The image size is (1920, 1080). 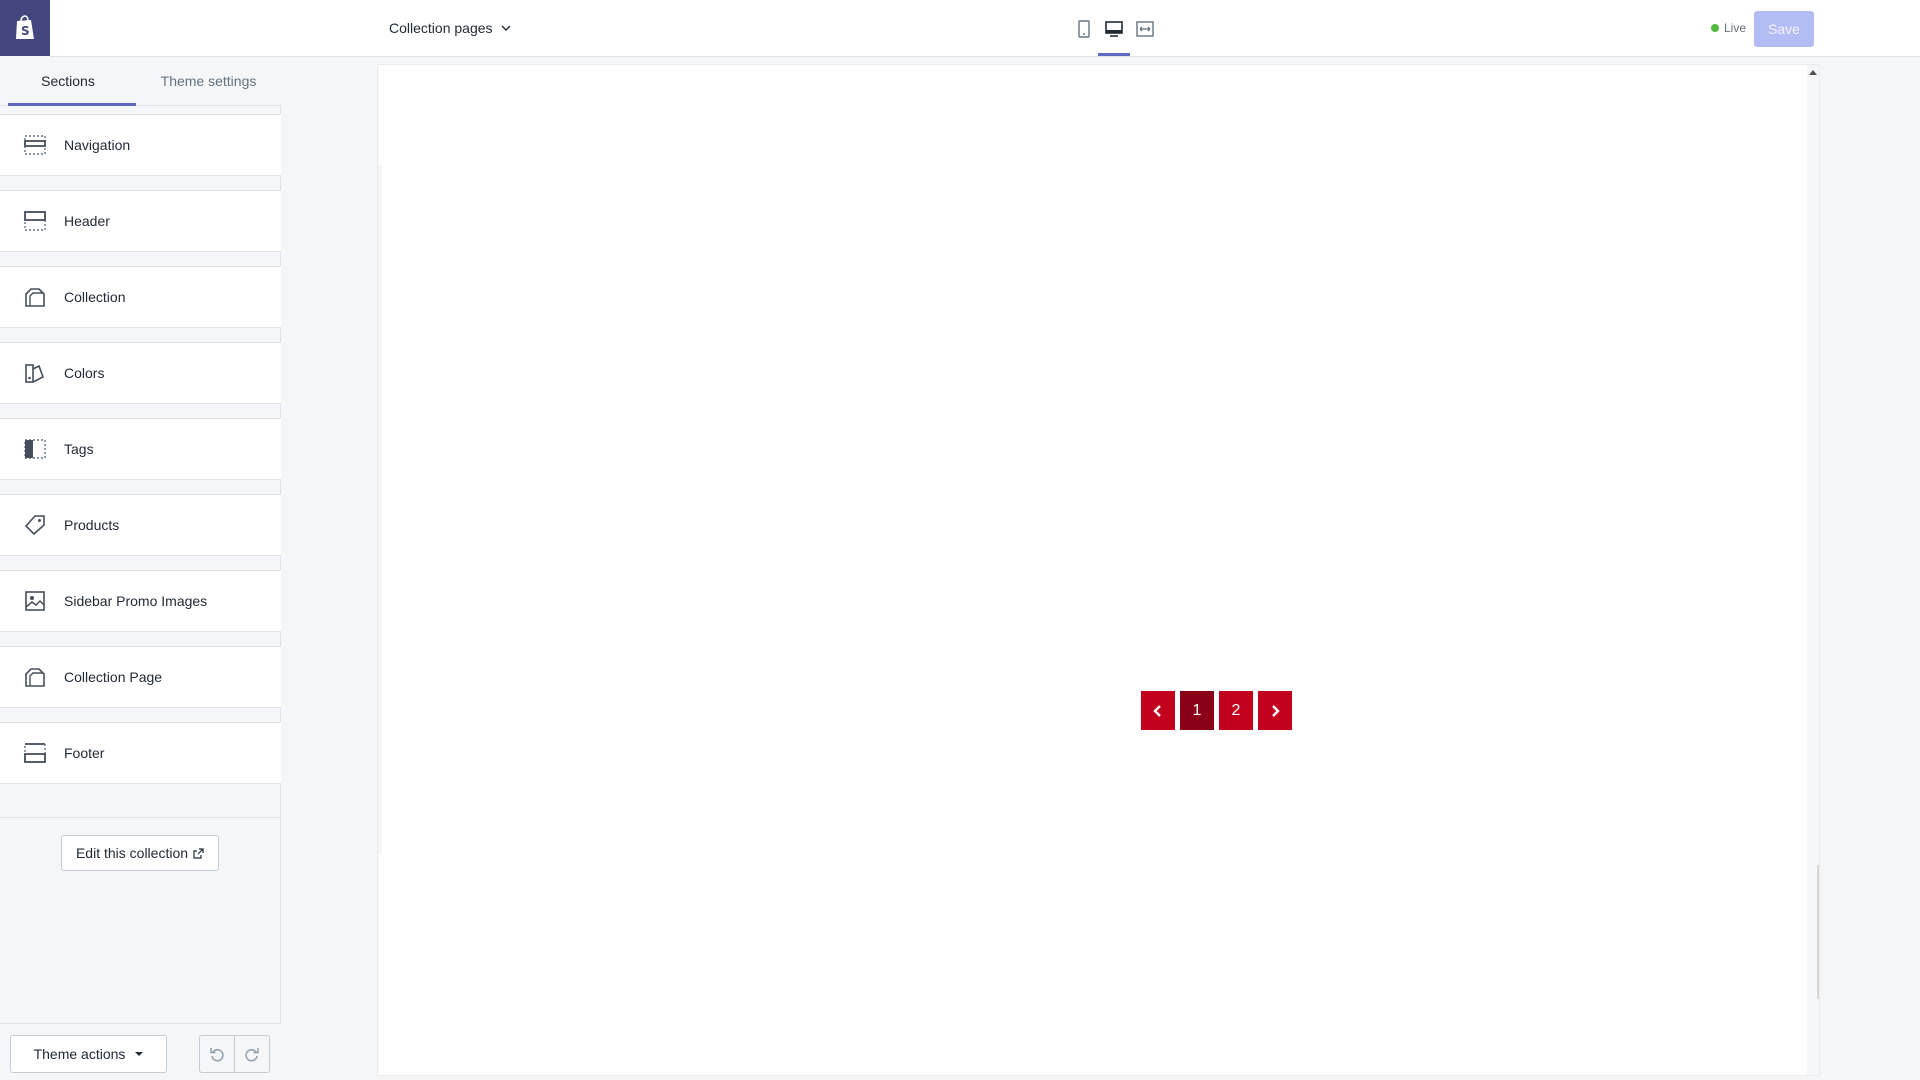 I want to click on section-label: Footer, so click(x=84, y=753).